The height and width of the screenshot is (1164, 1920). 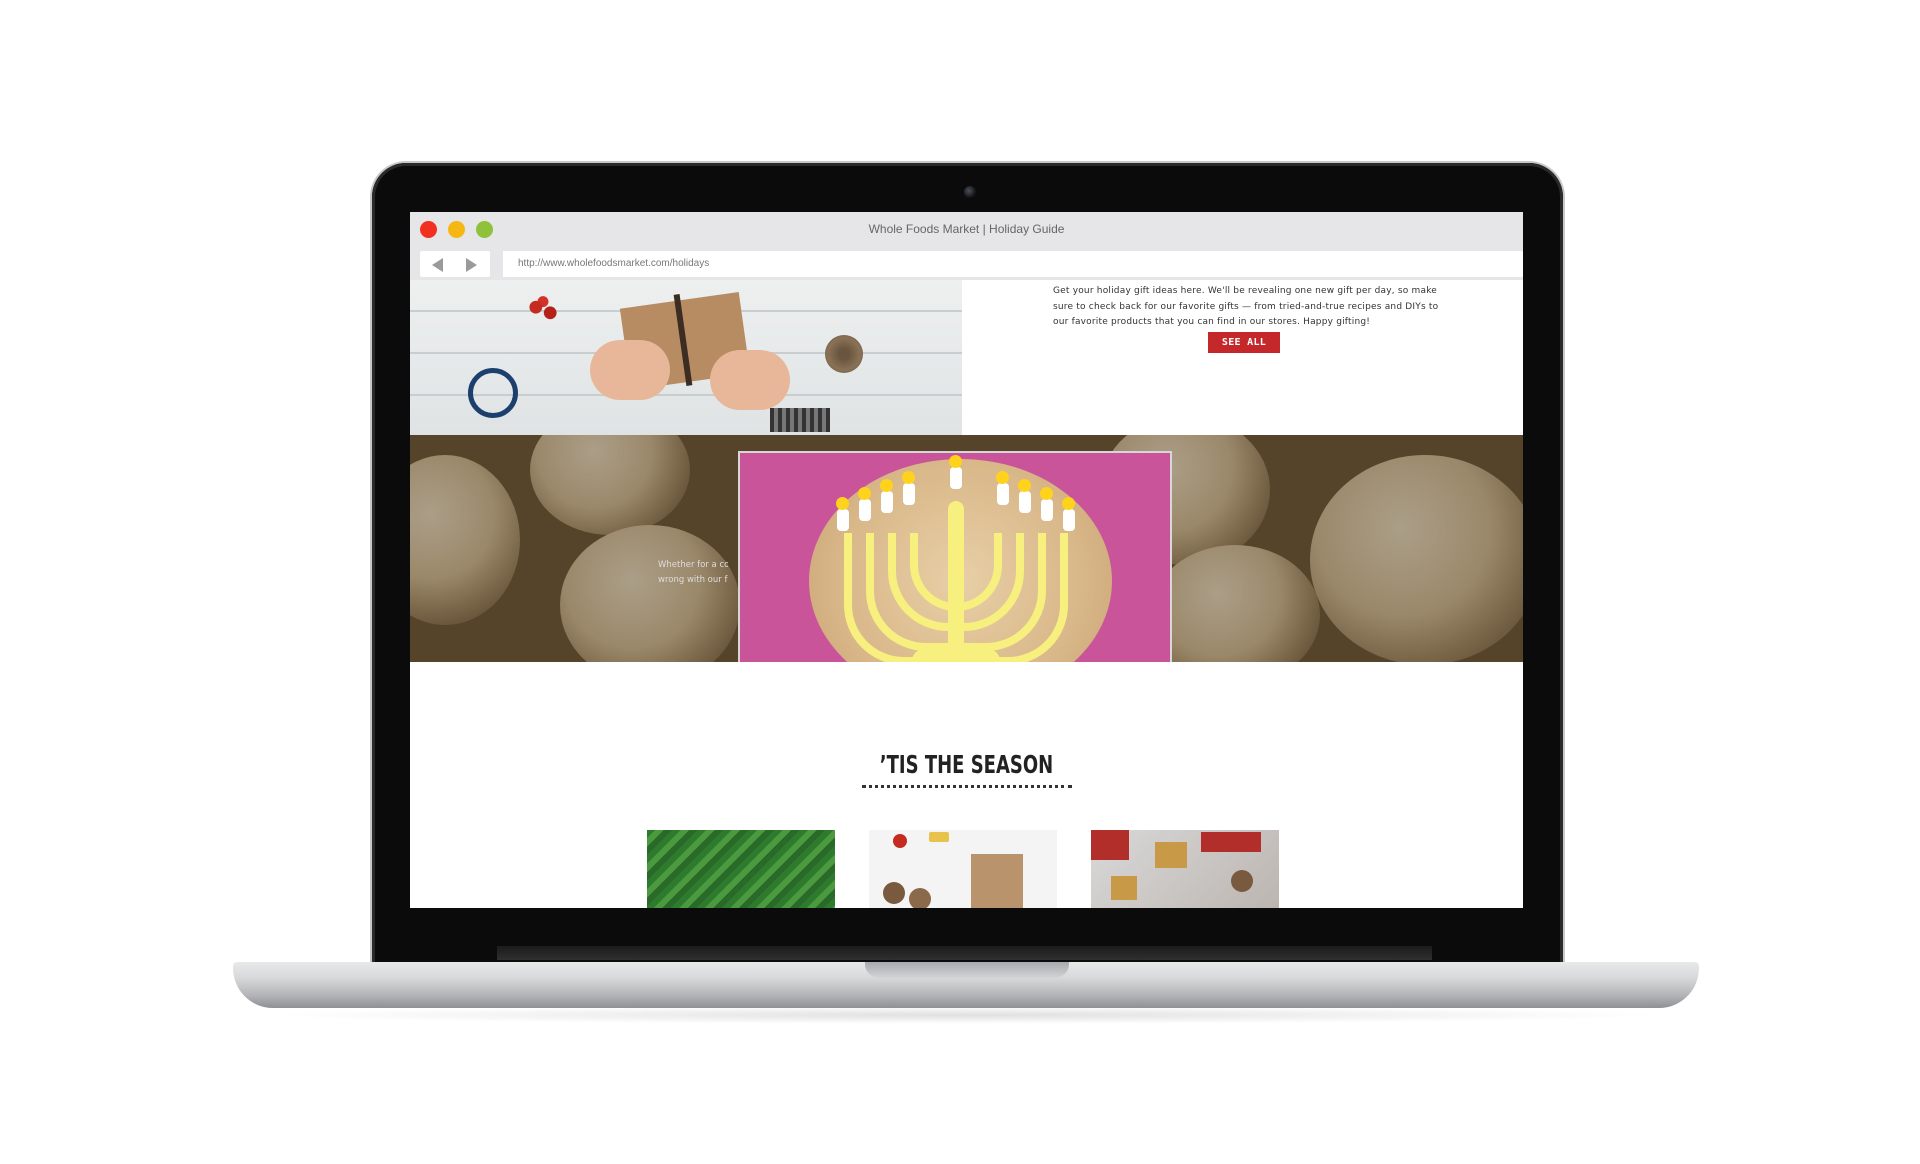 What do you see at coordinates (693, 573) in the screenshot?
I see `banner-caption: Whether for a coo wrong with our fa` at bounding box center [693, 573].